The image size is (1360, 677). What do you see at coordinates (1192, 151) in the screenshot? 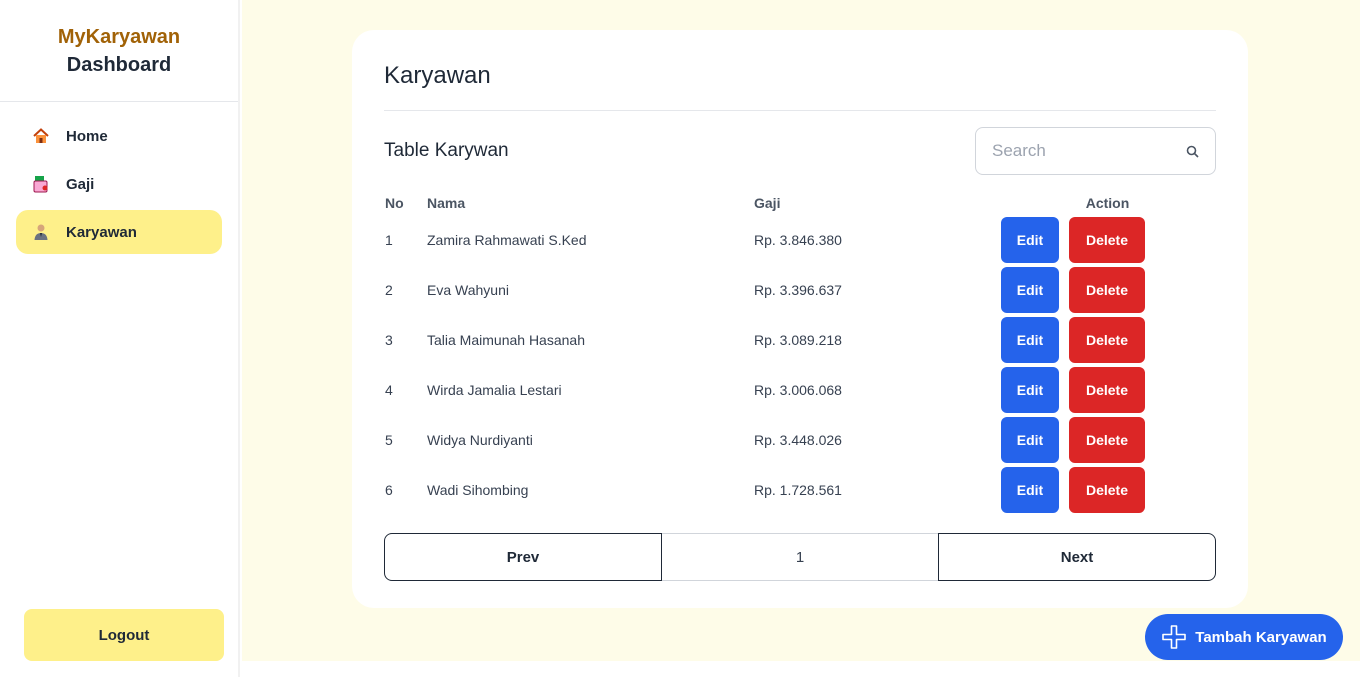
I see `search-icon` at bounding box center [1192, 151].